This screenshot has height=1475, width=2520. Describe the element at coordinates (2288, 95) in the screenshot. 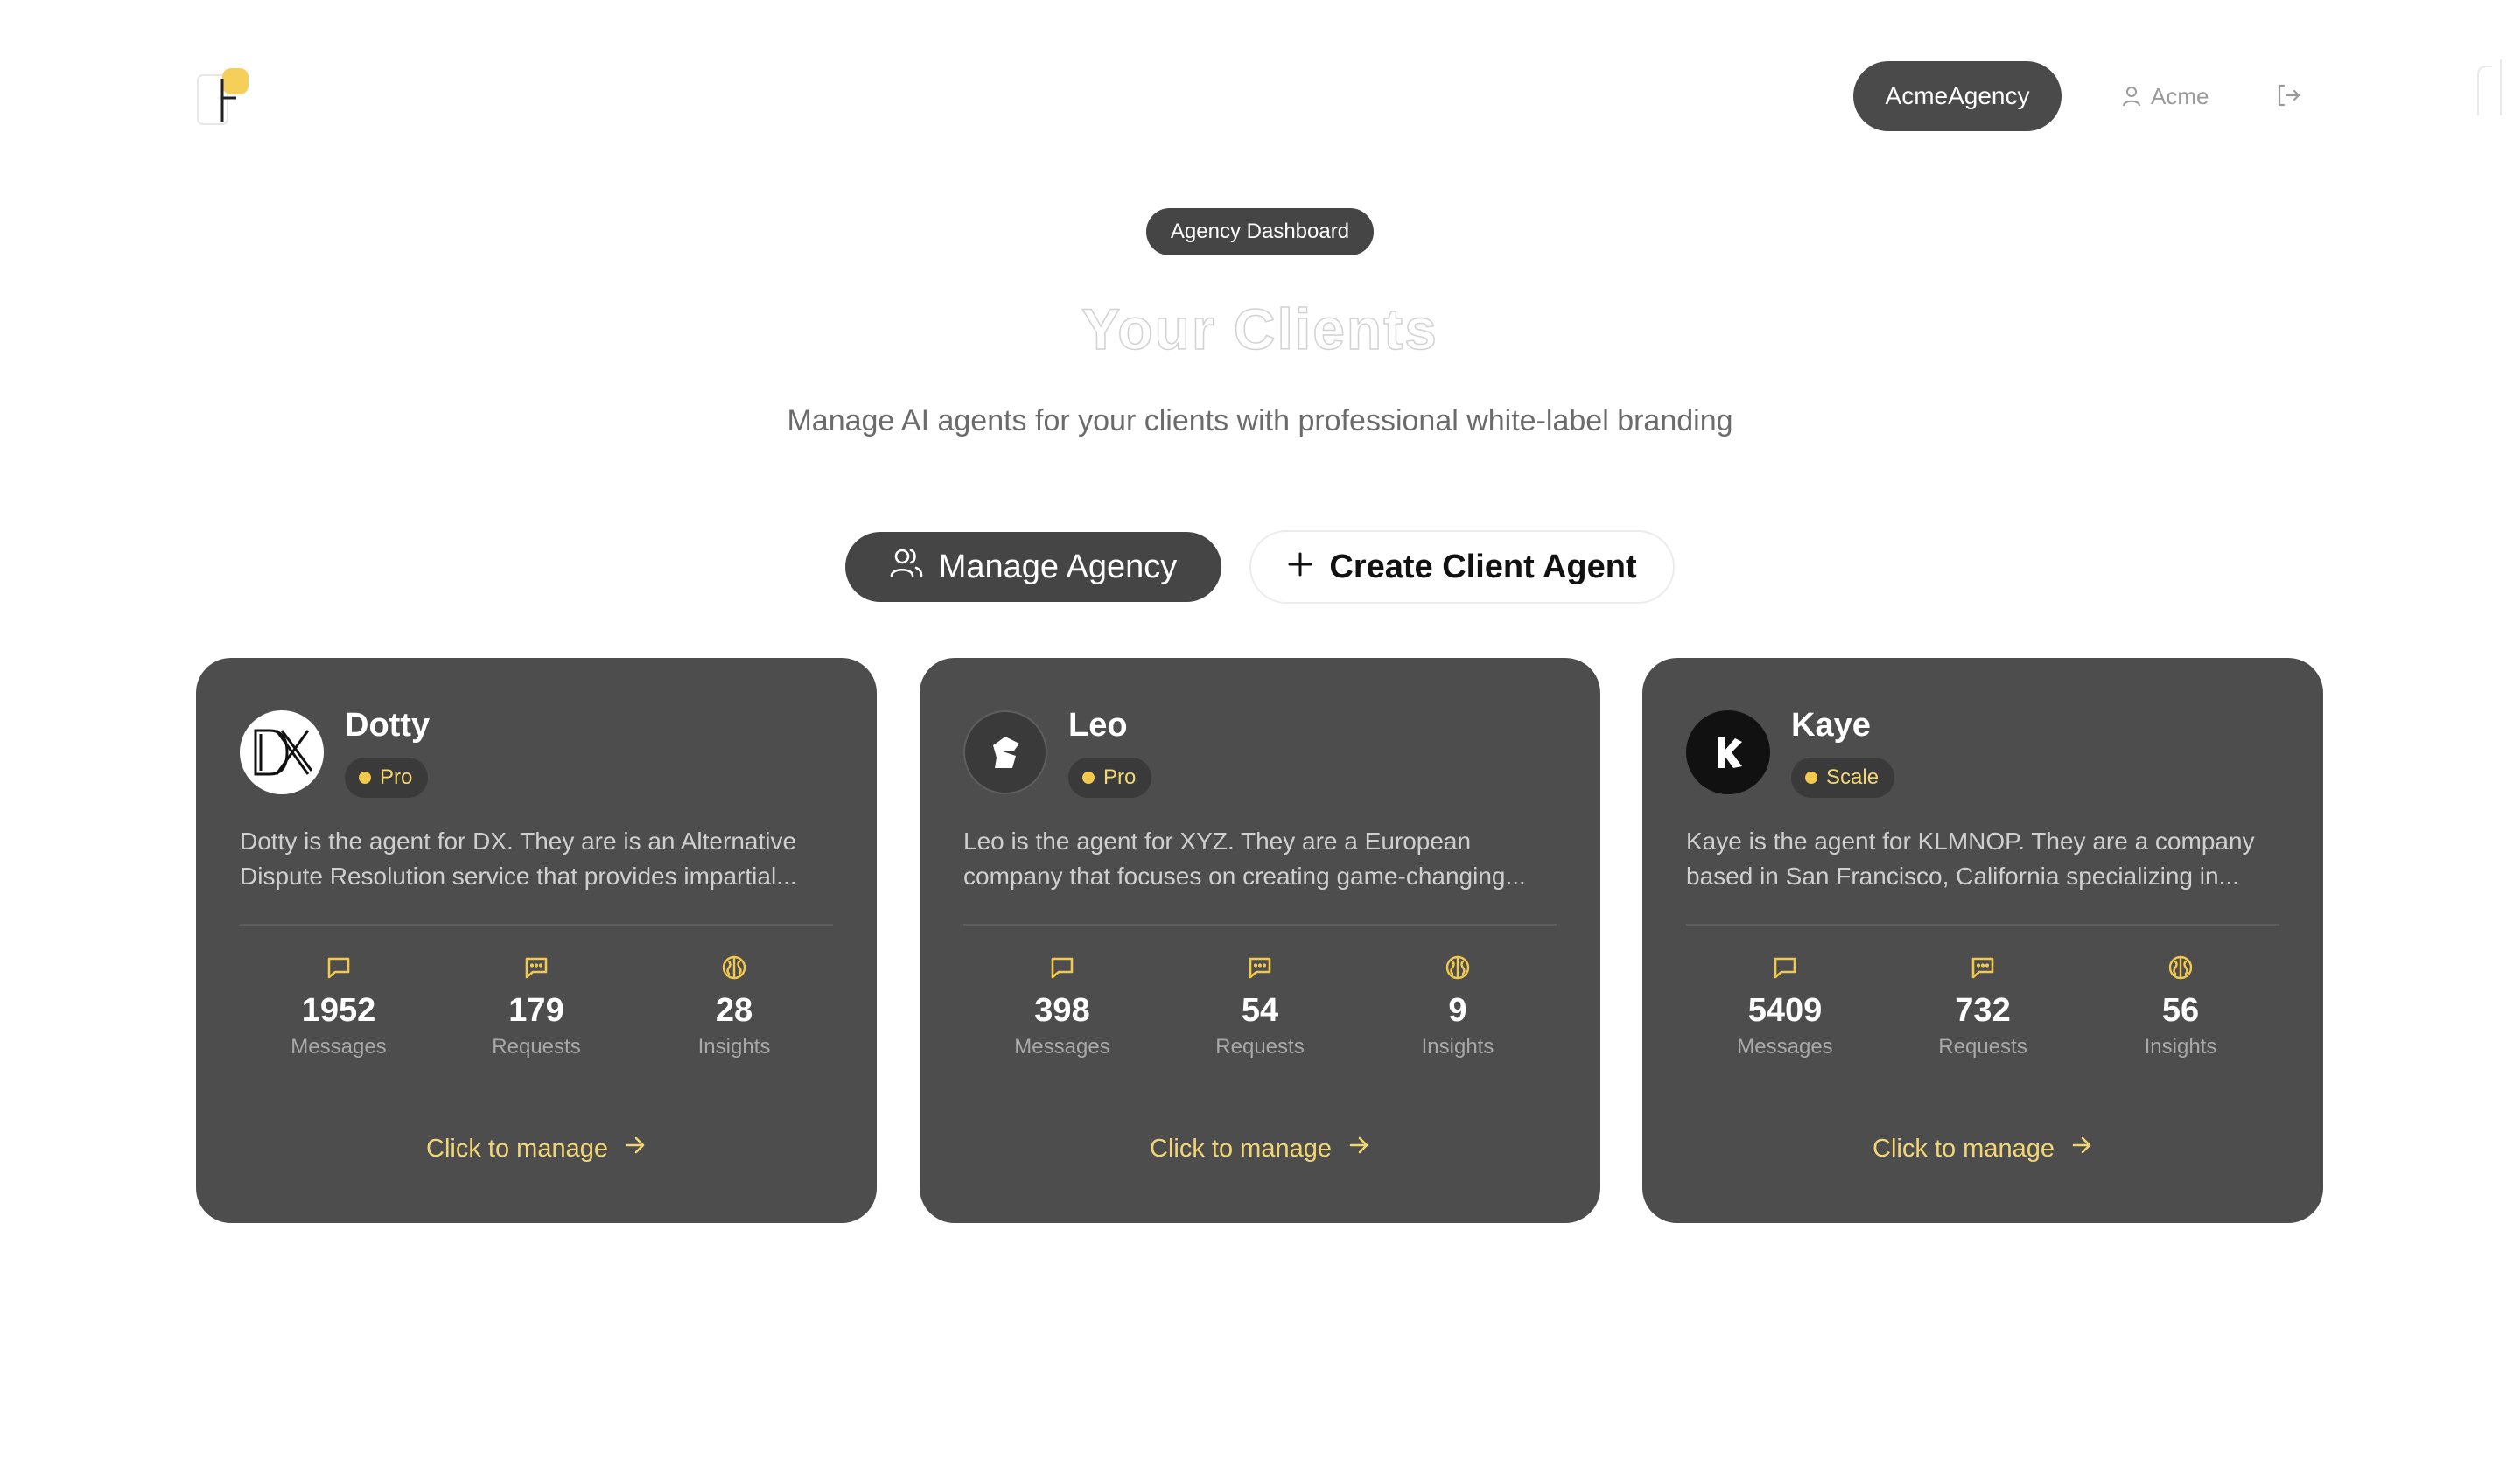

I see `logout-icon` at that location.